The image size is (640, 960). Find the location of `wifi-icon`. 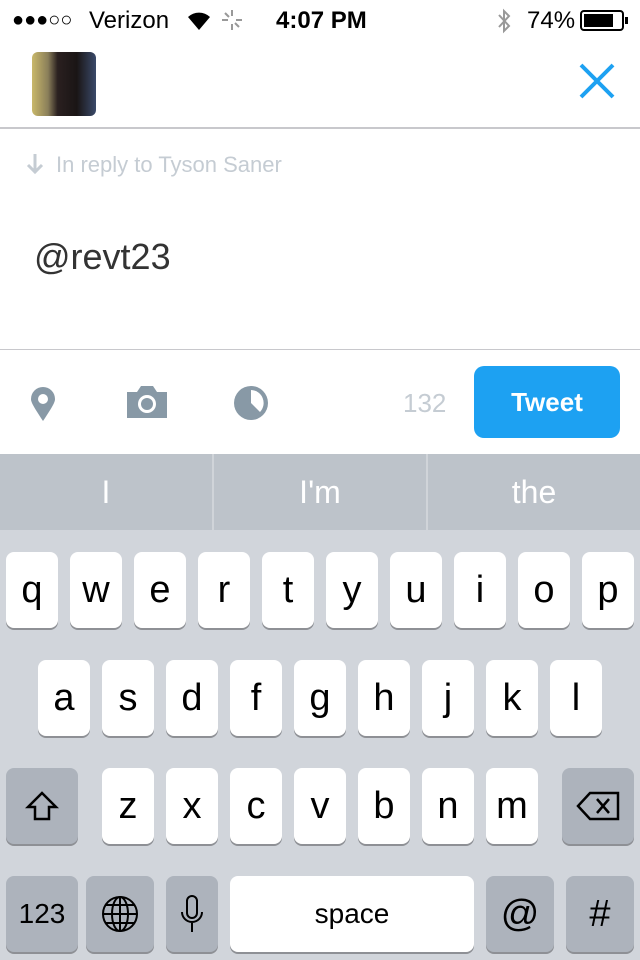

wifi-icon is located at coordinates (199, 21).